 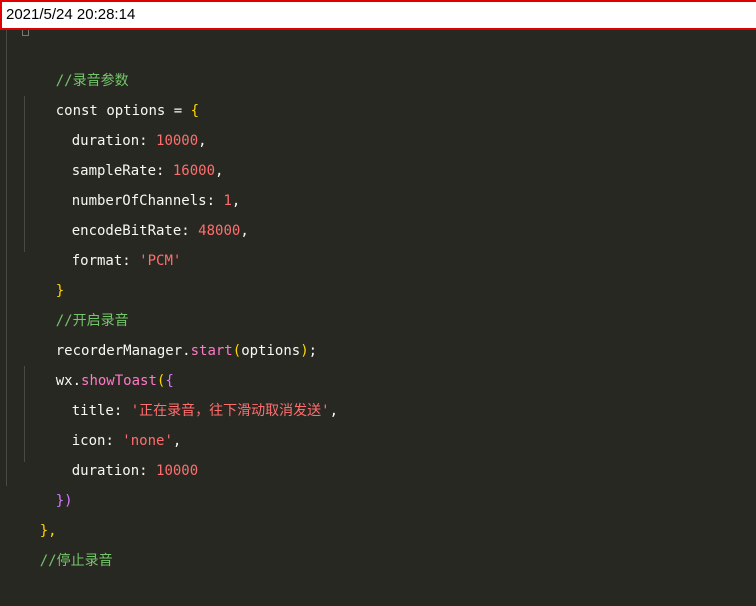 I want to click on code-line-show-toast: wx.showToast({, so click(x=114, y=381).